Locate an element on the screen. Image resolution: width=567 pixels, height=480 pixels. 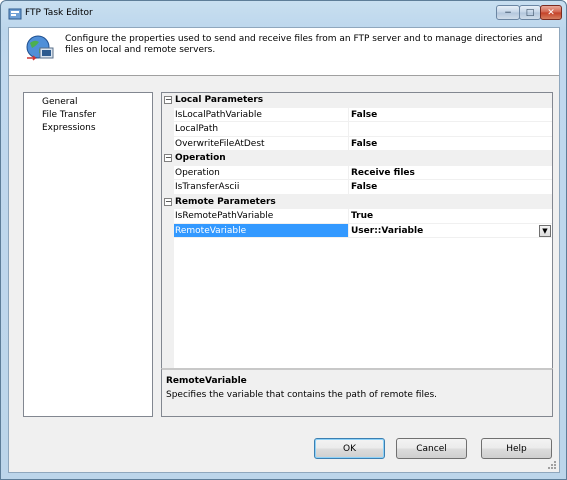
property-row-localpath: LocalPath is located at coordinates (357, 129).